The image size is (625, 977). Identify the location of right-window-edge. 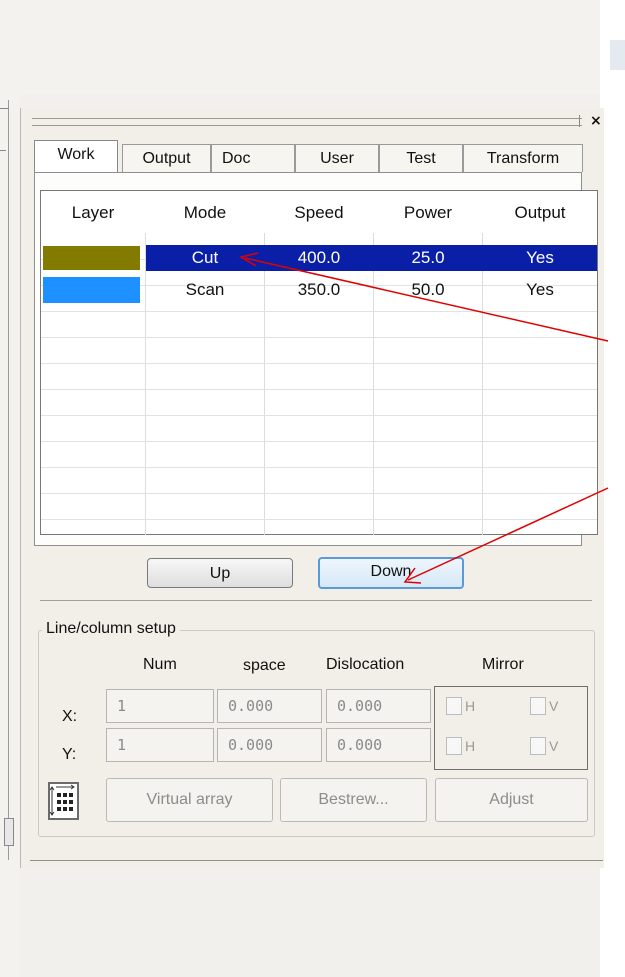
(617, 55).